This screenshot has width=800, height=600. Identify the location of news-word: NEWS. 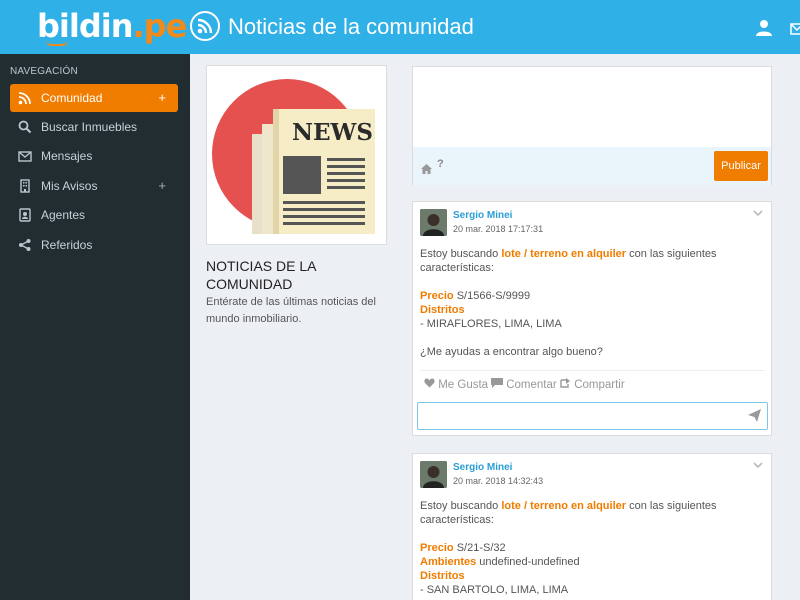
(332, 132).